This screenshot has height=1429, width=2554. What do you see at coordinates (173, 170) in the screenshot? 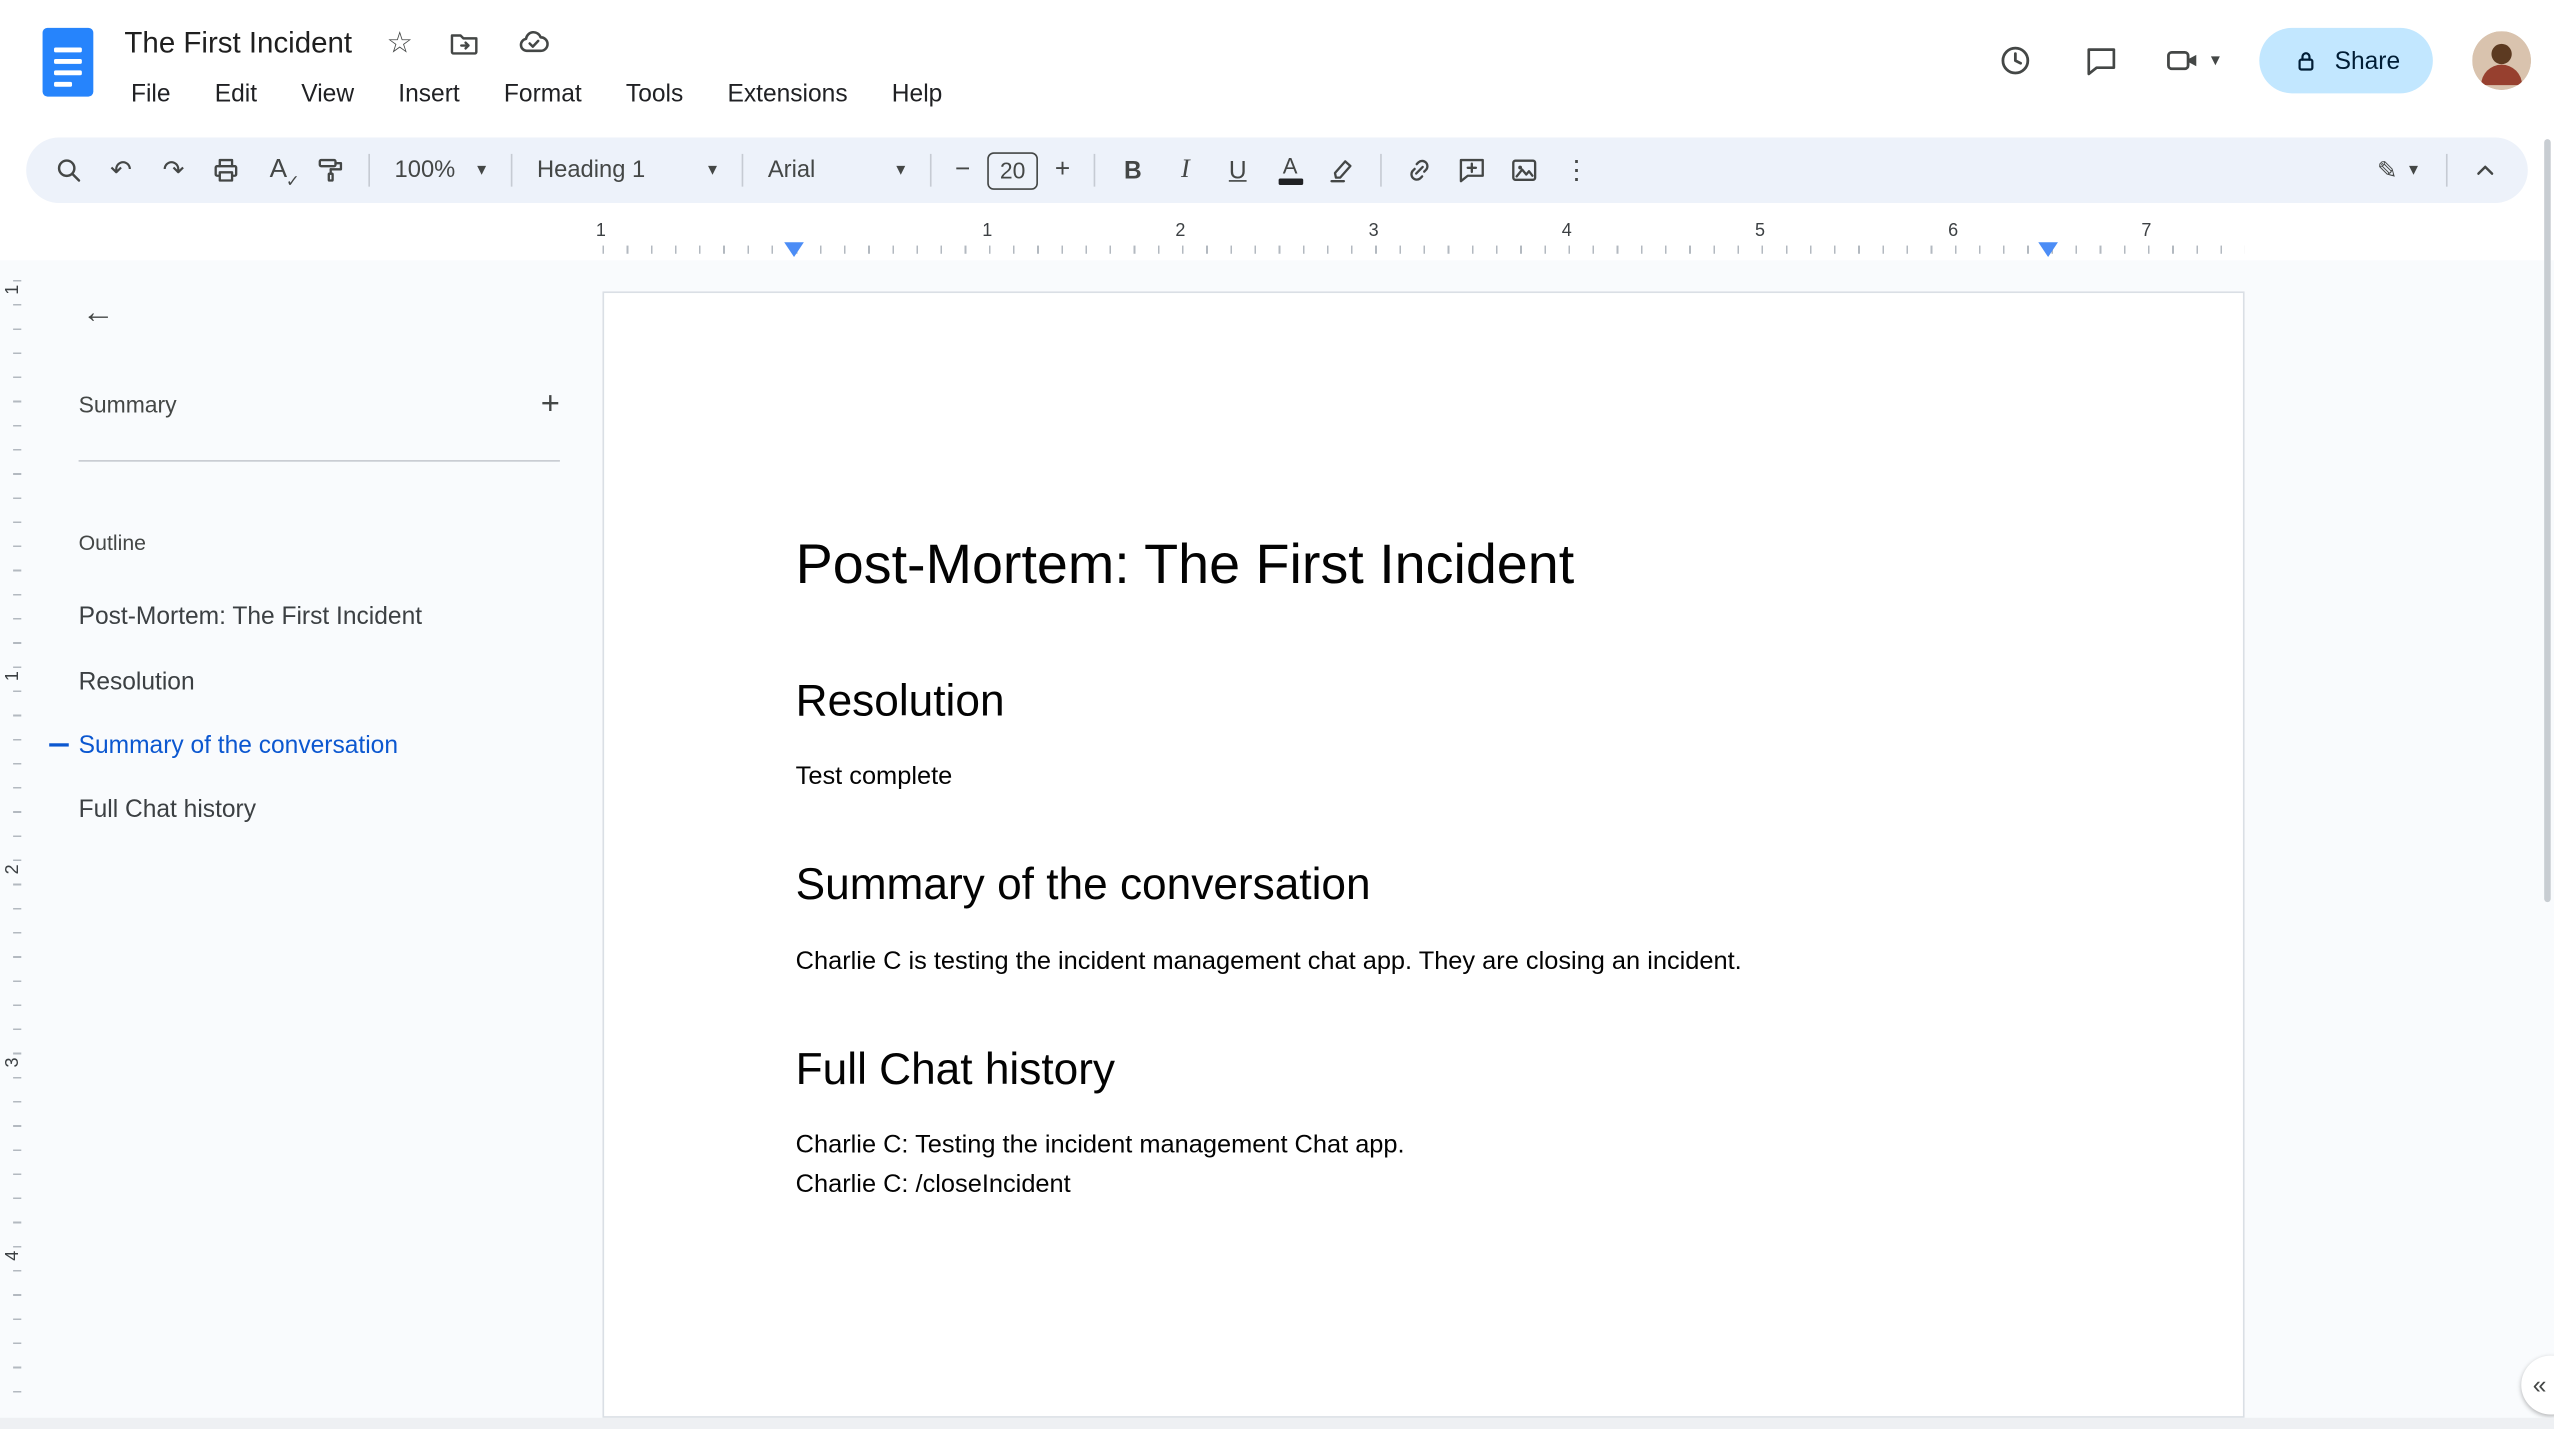
I see `redo-icon: ↷` at bounding box center [173, 170].